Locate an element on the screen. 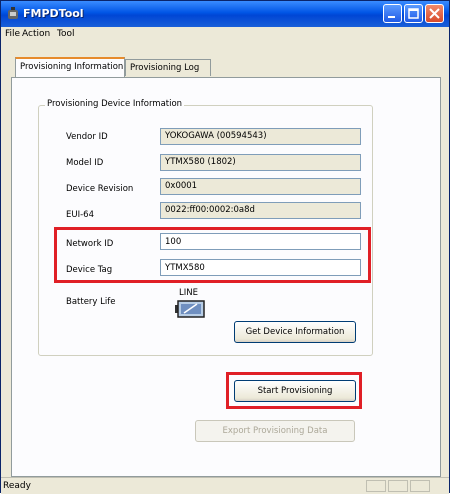  highlight-start-provisioning is located at coordinates (294, 390).